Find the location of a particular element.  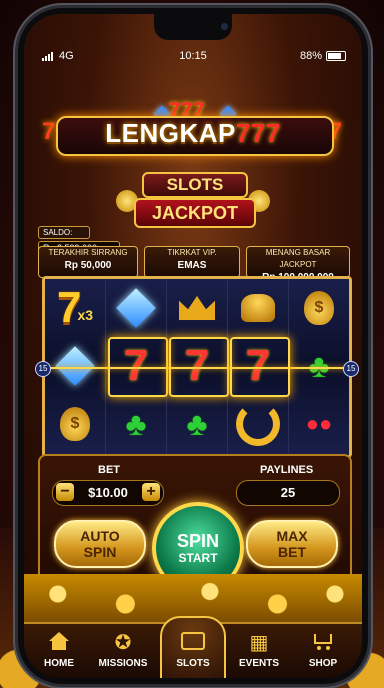

info-last-win: TERAKHIR SIRRANG Rp 50,000 is located at coordinates (88, 262).